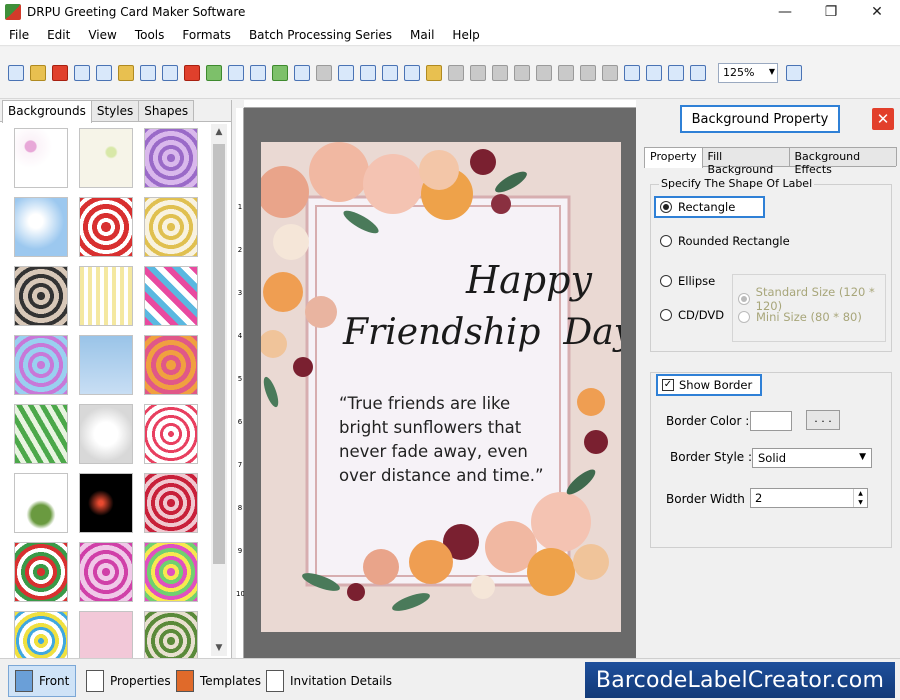 The width and height of the screenshot is (900, 700). Describe the element at coordinates (522, 73) in the screenshot. I see `copy-icon` at that location.